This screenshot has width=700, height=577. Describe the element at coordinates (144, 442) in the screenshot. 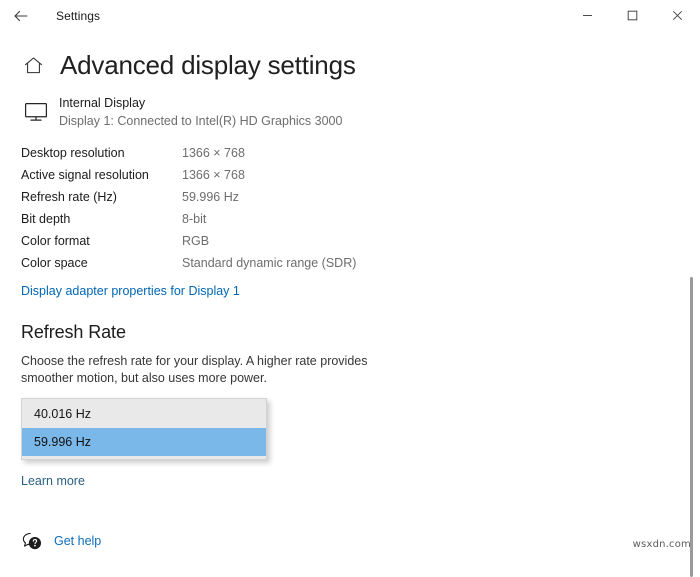

I see `refresh-rate-option-59: 59.996 Hz` at that location.